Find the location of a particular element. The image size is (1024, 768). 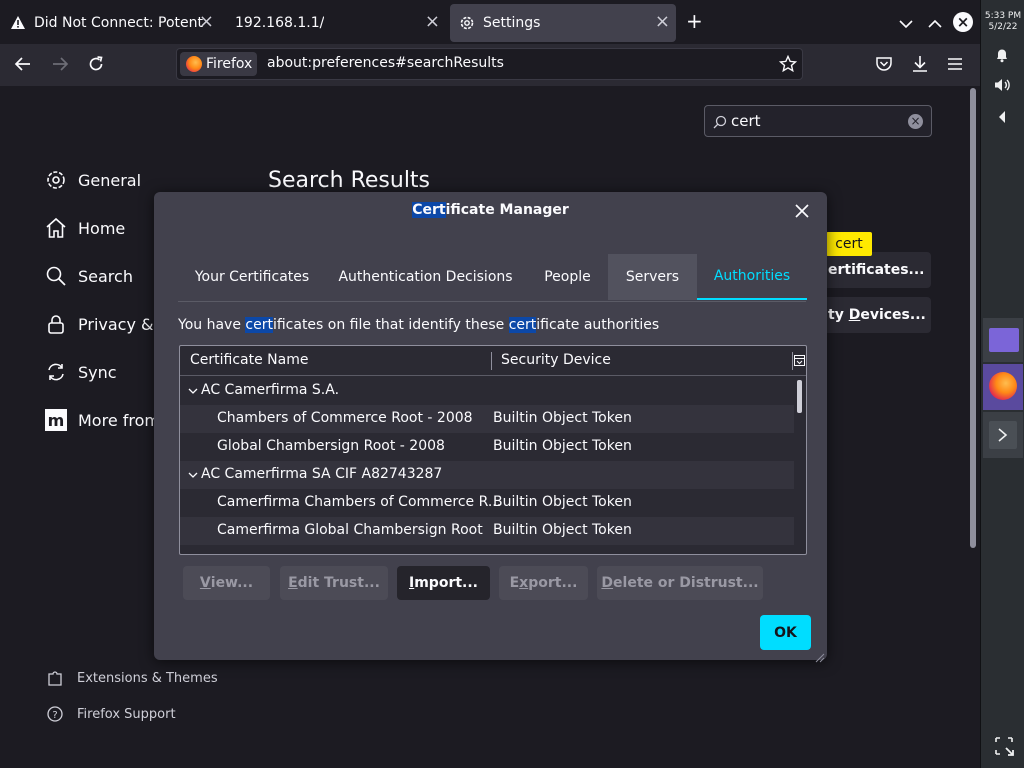

category-search: Search is located at coordinates (88, 276).